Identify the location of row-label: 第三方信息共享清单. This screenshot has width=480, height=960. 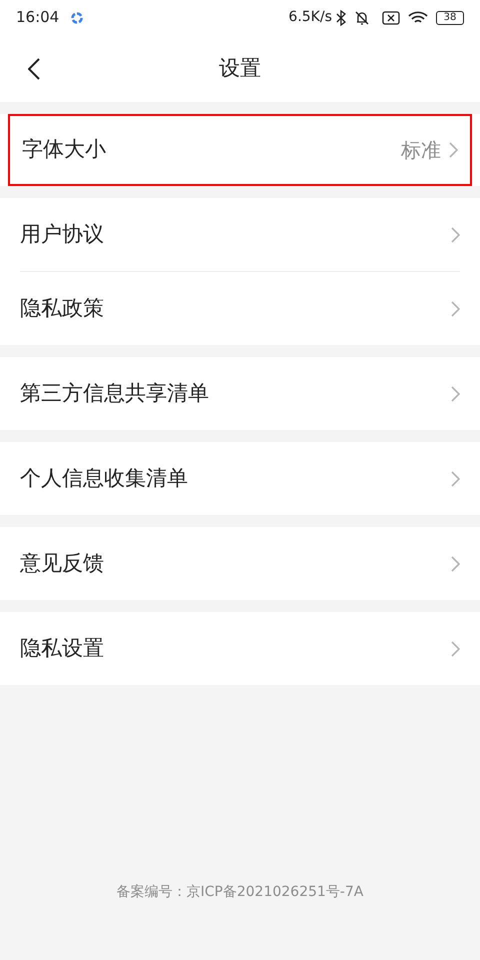
(115, 393).